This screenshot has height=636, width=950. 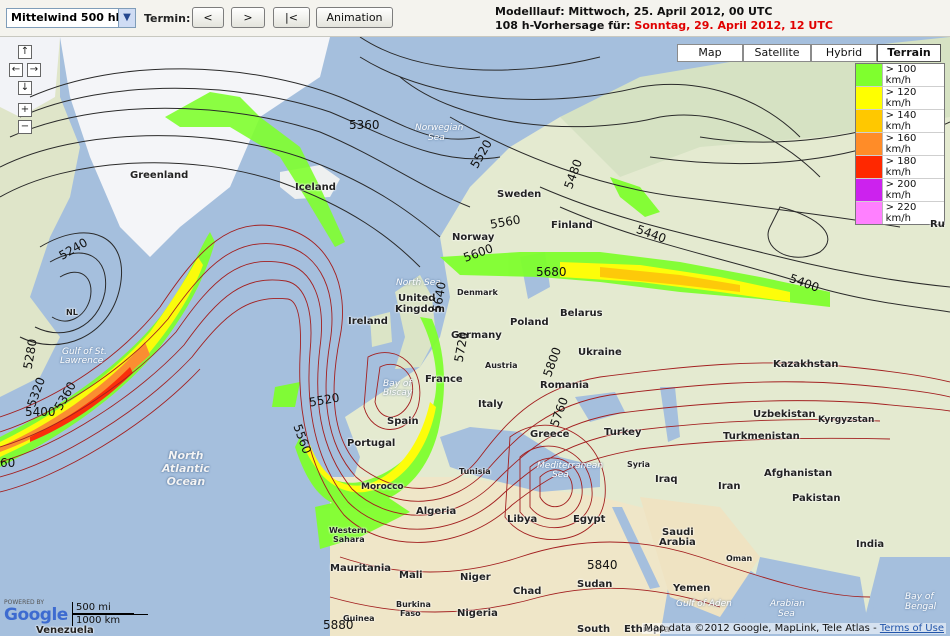 I want to click on place-label: Finland, so click(x=572, y=225).